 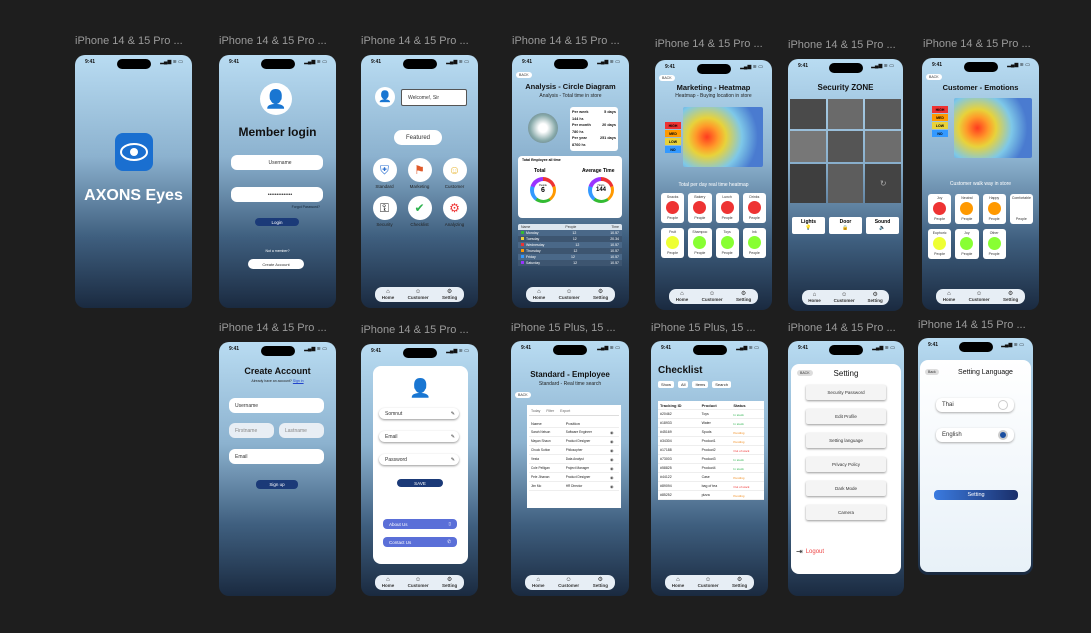 What do you see at coordinates (420, 542) in the screenshot?
I see `contact-button: Contact Us ✆` at bounding box center [420, 542].